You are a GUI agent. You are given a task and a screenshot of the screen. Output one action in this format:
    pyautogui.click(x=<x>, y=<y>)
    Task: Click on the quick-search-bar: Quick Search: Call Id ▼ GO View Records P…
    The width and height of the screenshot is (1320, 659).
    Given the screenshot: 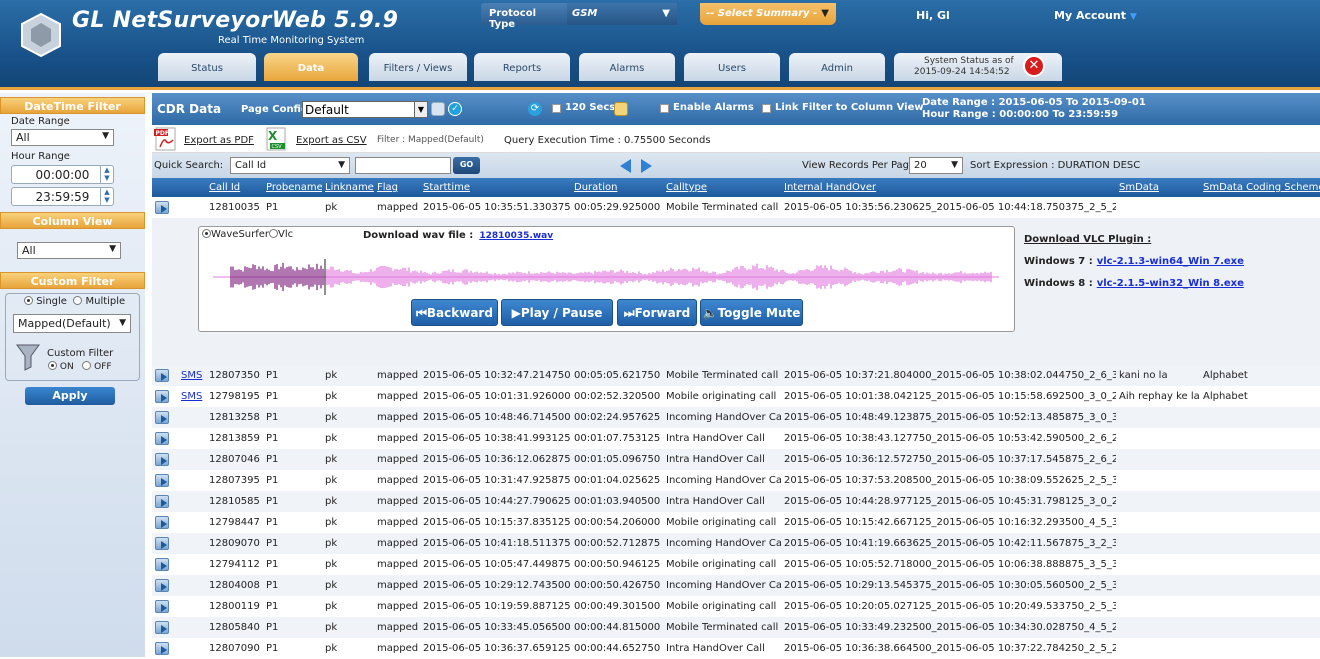 What is the action you would take?
    pyautogui.click(x=736, y=165)
    